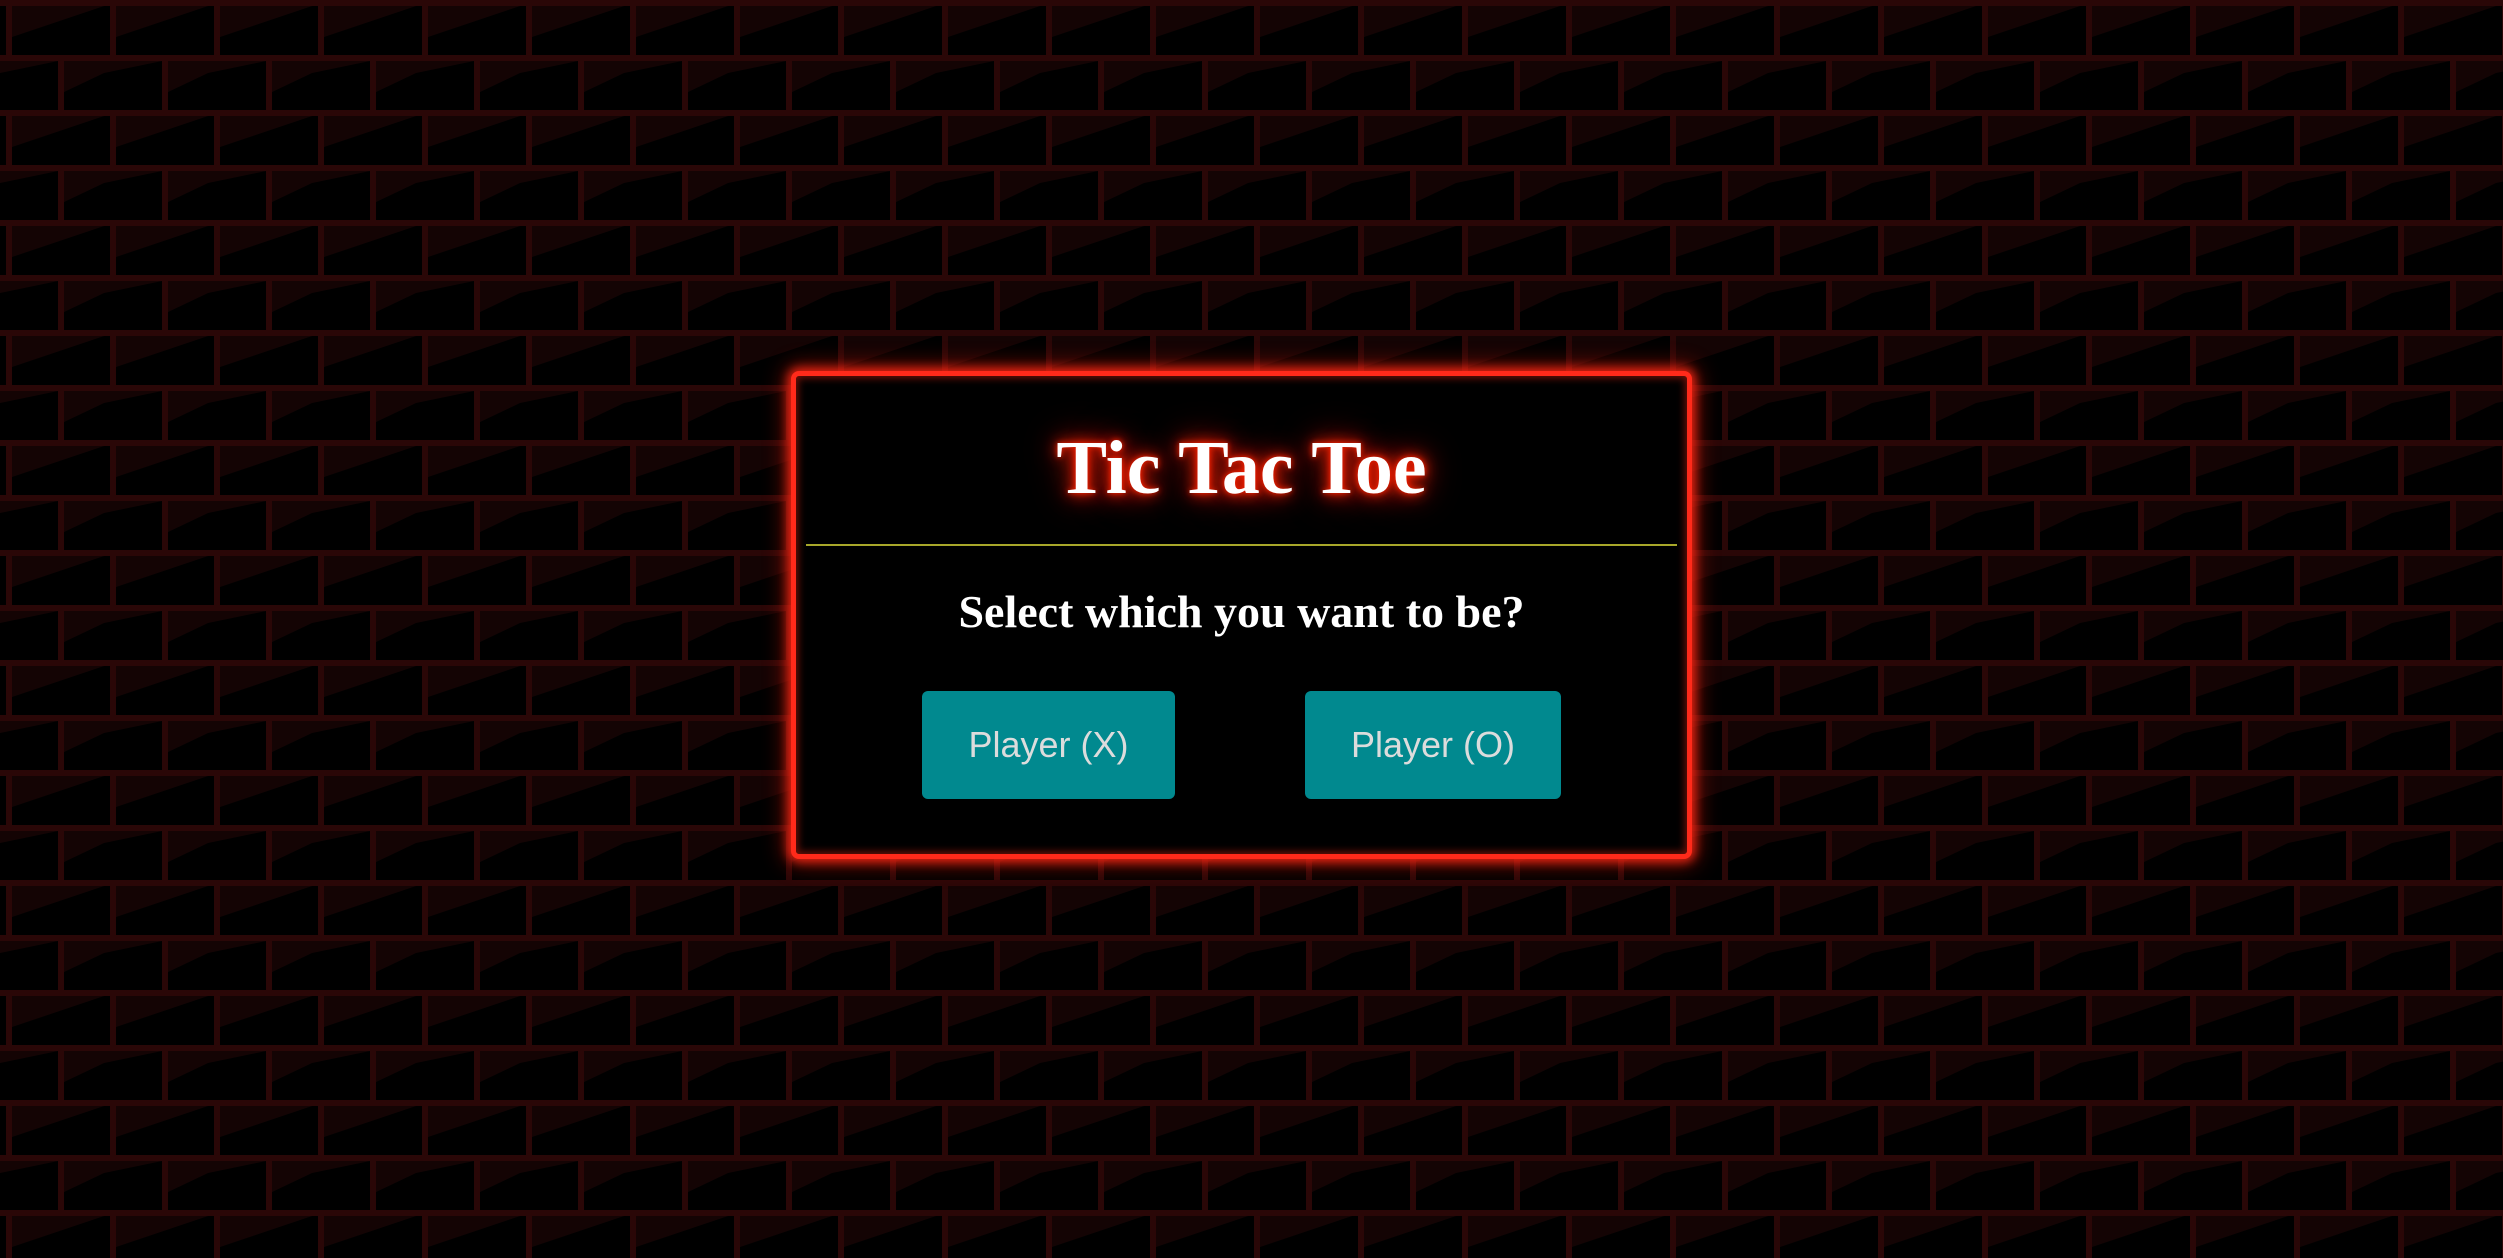 This screenshot has width=2503, height=1258. Describe the element at coordinates (1241, 468) in the screenshot. I see `game-title: Tic Tac Toe` at that location.